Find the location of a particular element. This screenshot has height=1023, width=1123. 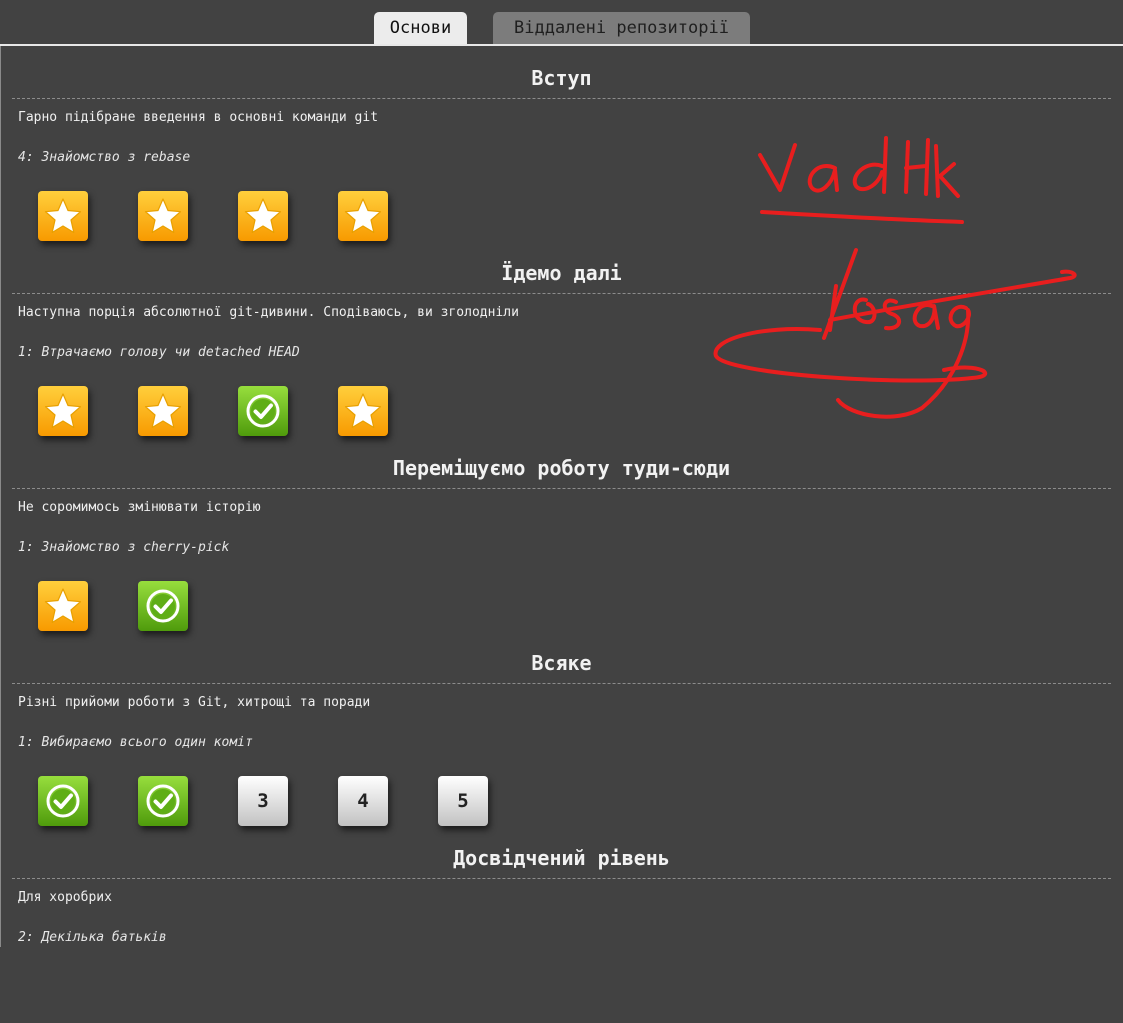

level-button: 3 is located at coordinates (263, 801).